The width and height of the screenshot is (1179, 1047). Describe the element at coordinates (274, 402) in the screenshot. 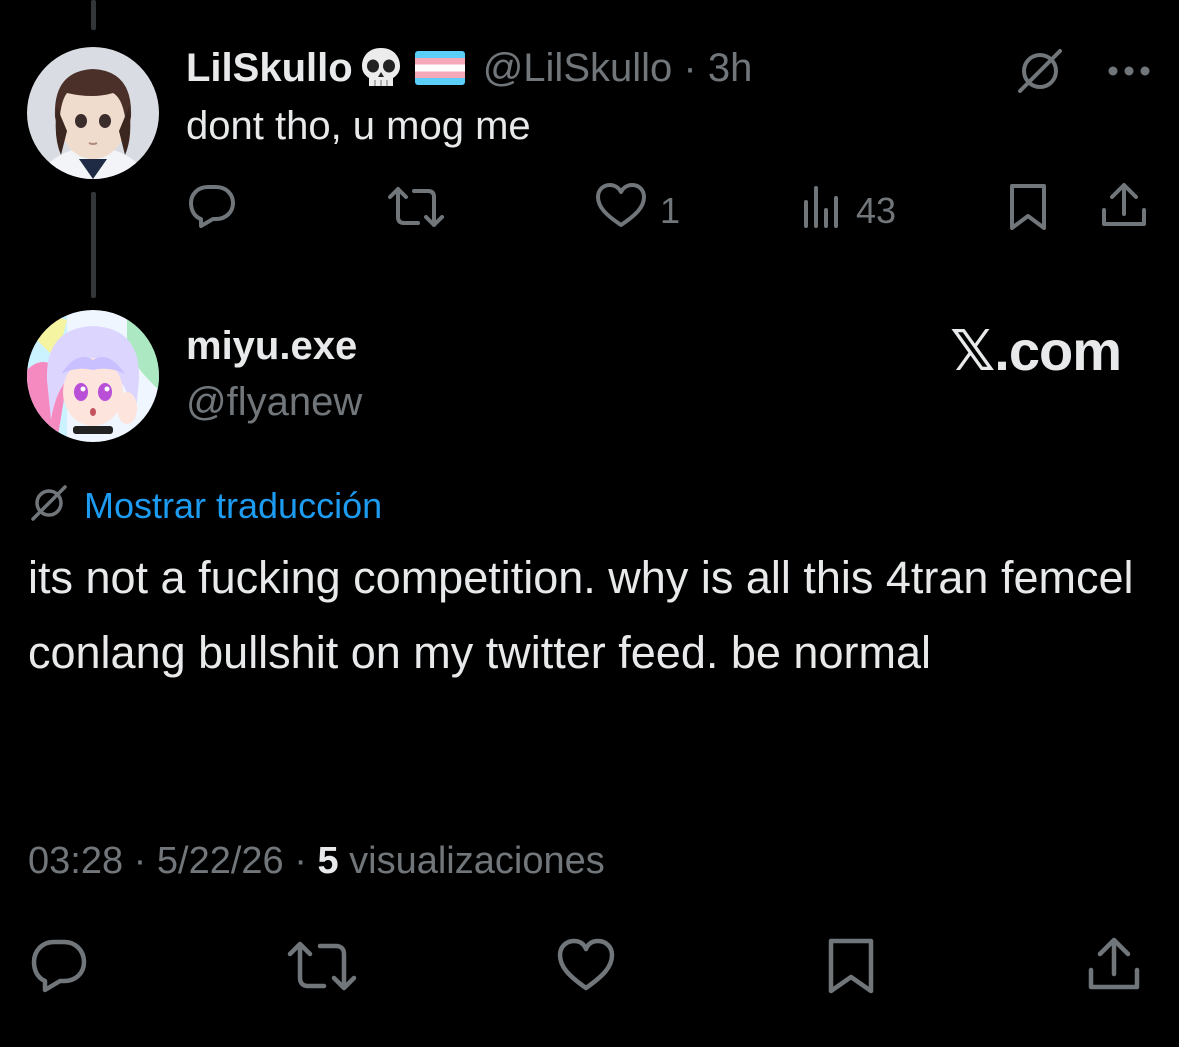

I see `tweet-handle: @flyanew` at that location.